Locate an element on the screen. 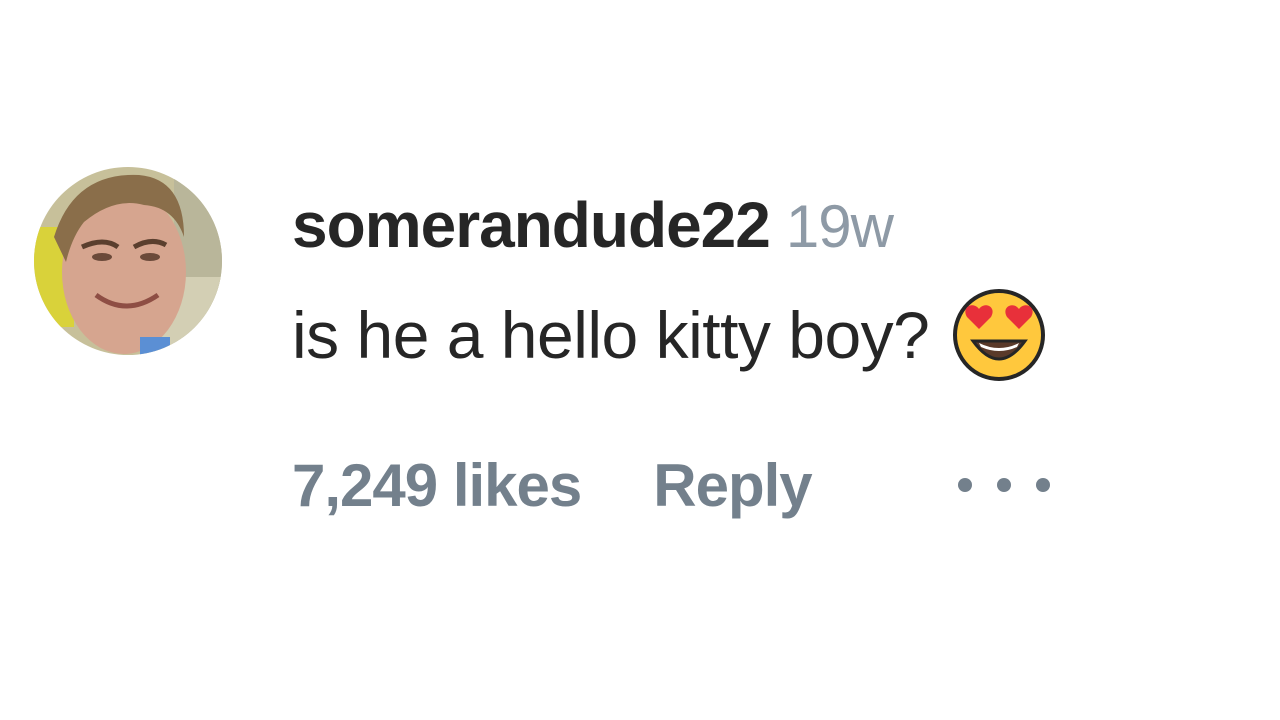 This screenshot has height=720, width=1280. comment-actions: 7,249 likes Reply is located at coordinates (671, 485).